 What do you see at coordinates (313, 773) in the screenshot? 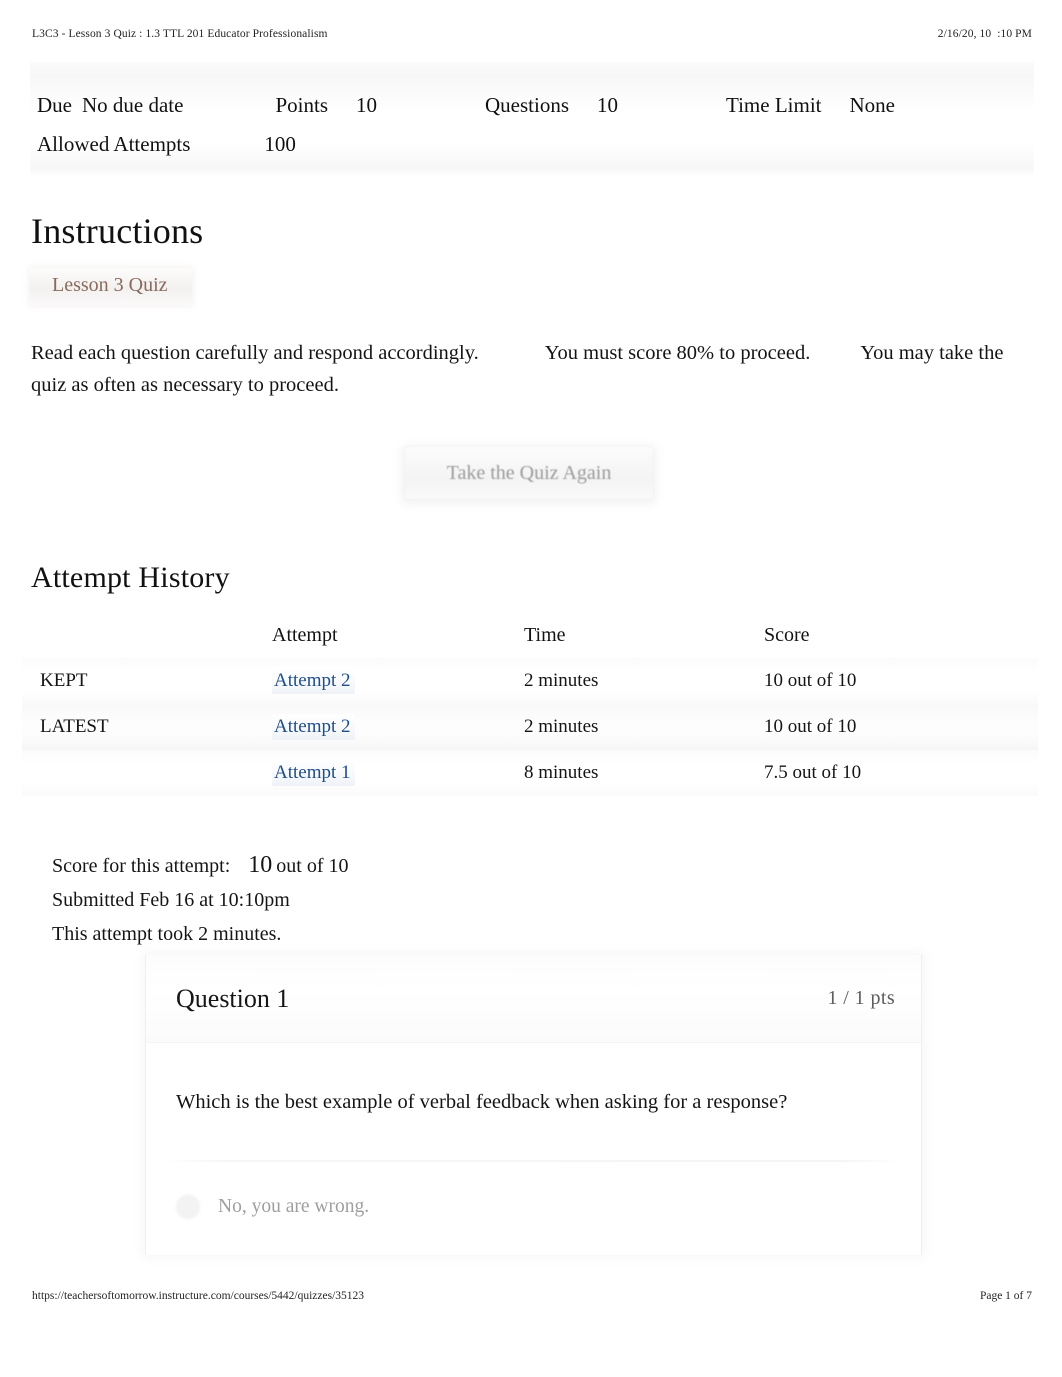
I see `attempt-link: Attempt 1` at bounding box center [313, 773].